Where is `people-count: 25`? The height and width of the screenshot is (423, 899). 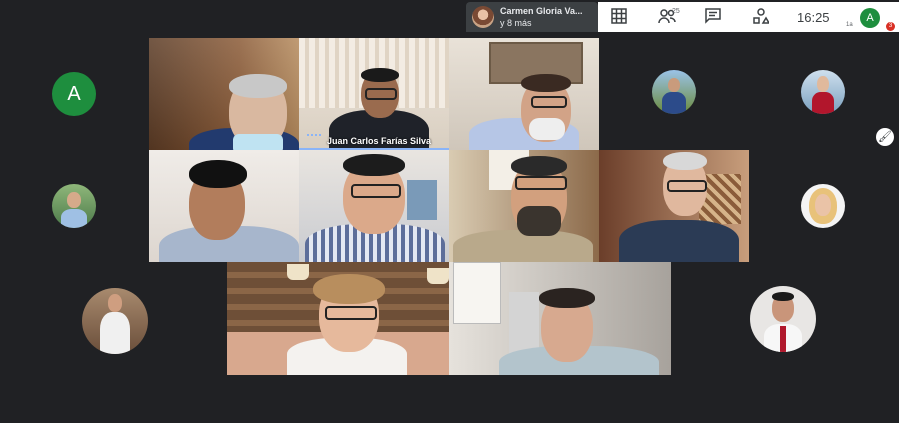
people-count: 25 is located at coordinates (676, 11).